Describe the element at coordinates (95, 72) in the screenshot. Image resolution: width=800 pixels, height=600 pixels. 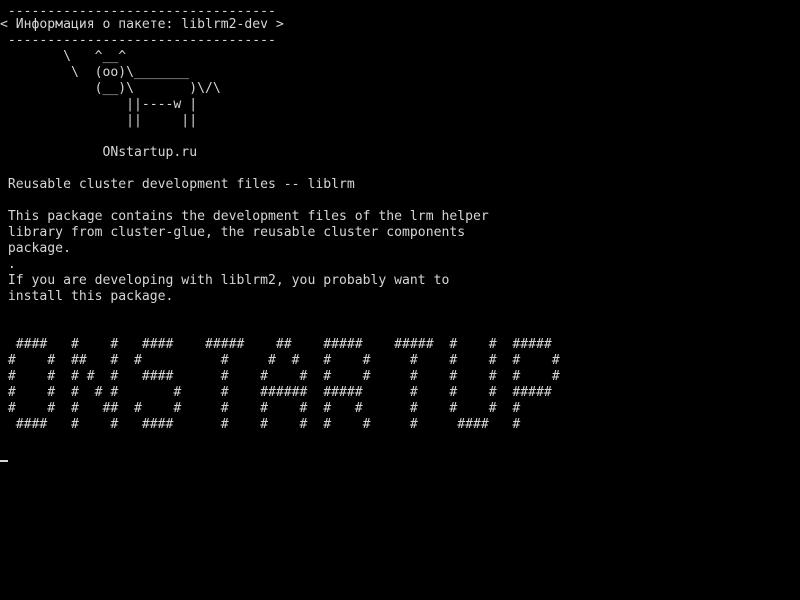
I see `cow-art-line-2: \ (oo)\_______` at that location.